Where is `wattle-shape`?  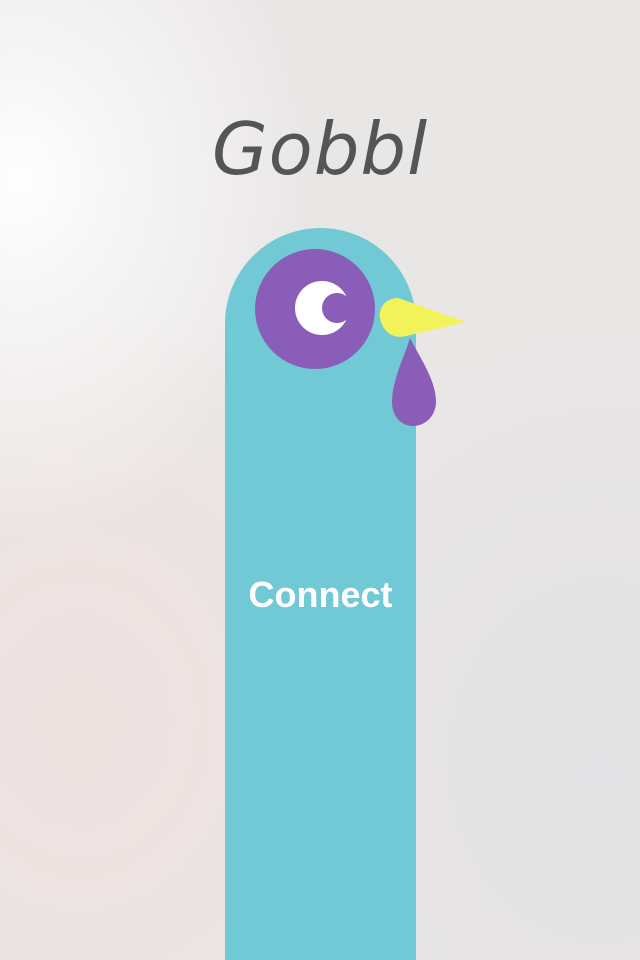 wattle-shape is located at coordinates (414, 382).